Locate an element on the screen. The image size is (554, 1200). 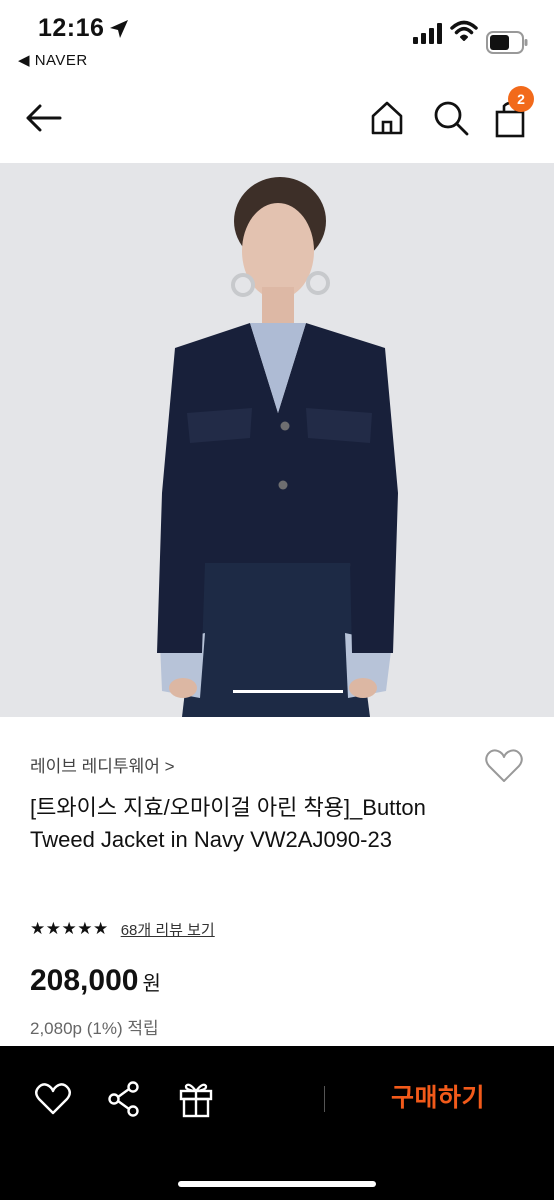
search-icon is located at coordinates (451, 118).